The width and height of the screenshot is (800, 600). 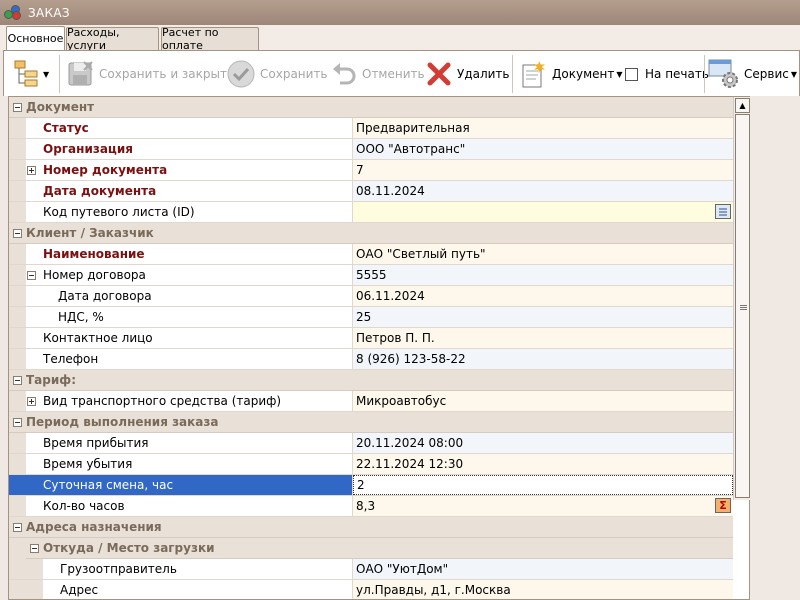 I want to click on field-label: Телефон, so click(x=71, y=359).